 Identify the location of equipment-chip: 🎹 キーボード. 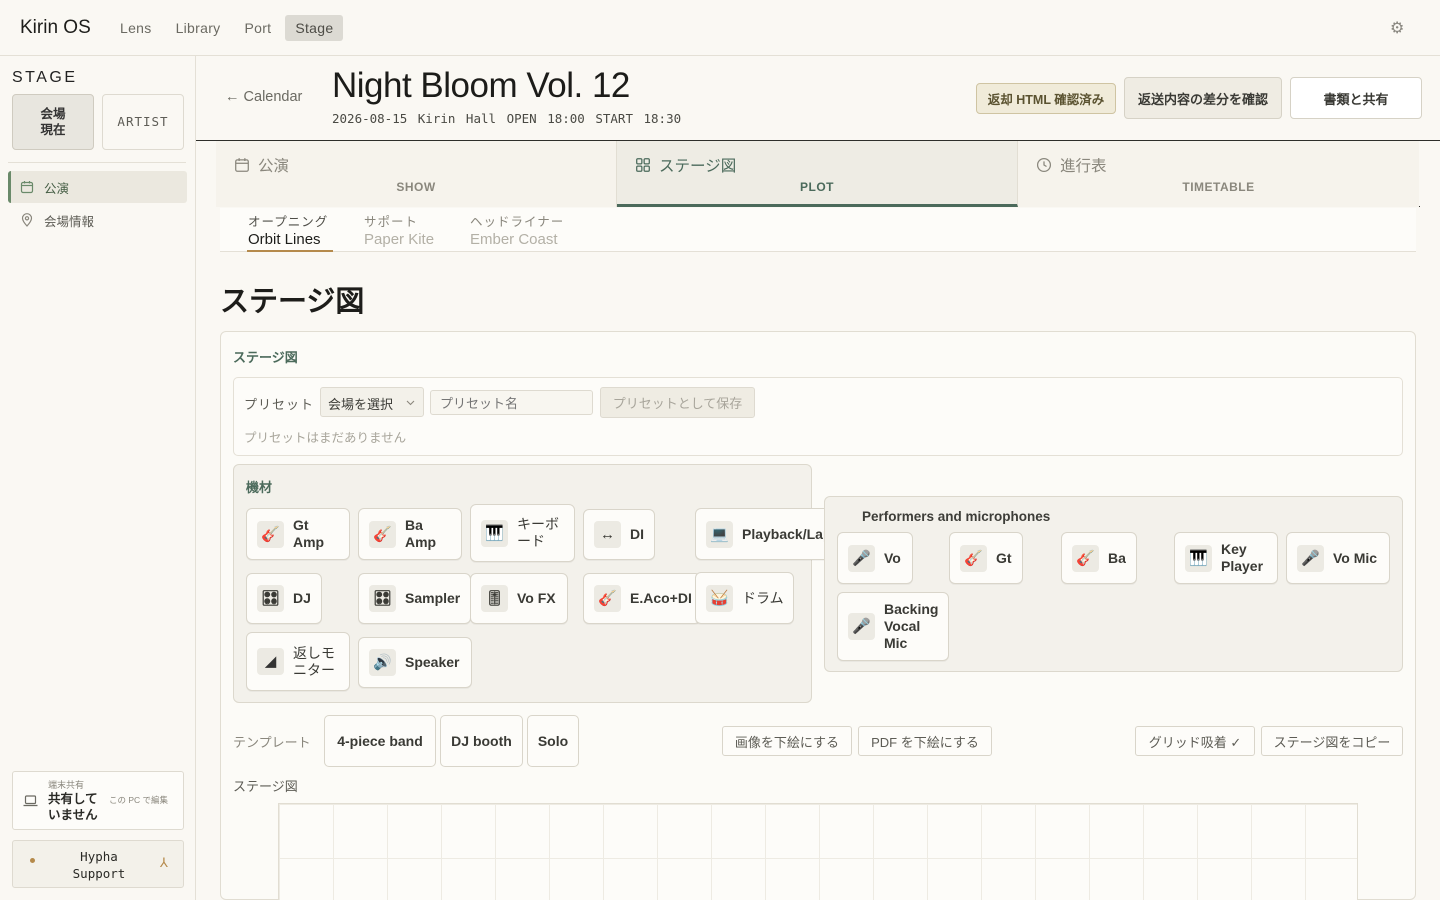
(522, 533).